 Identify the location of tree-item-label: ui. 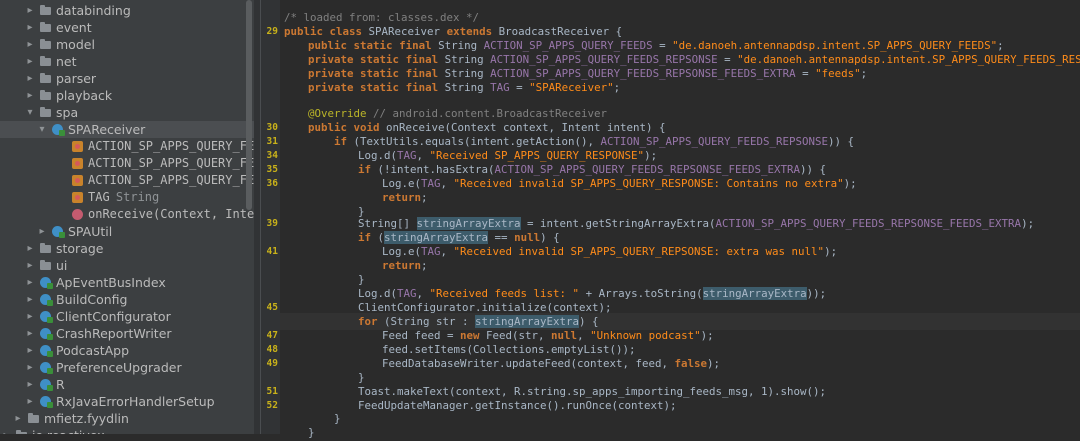
(62, 265).